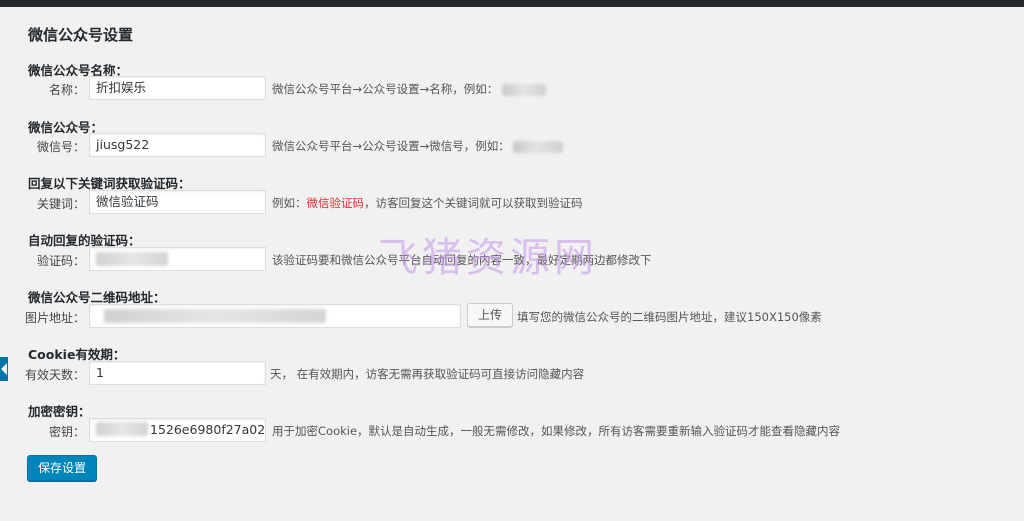 The image size is (1024, 521). Describe the element at coordinates (385, 89) in the screenshot. I see `name-description-text: 微信公众号平台→公众号设置→名称，例如：` at that location.